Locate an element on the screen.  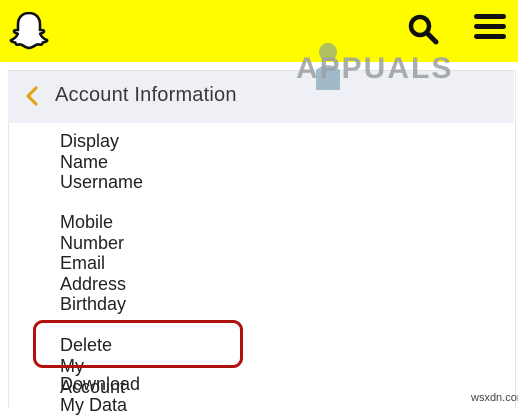
menu-item-username: Username is located at coordinates (101, 182).